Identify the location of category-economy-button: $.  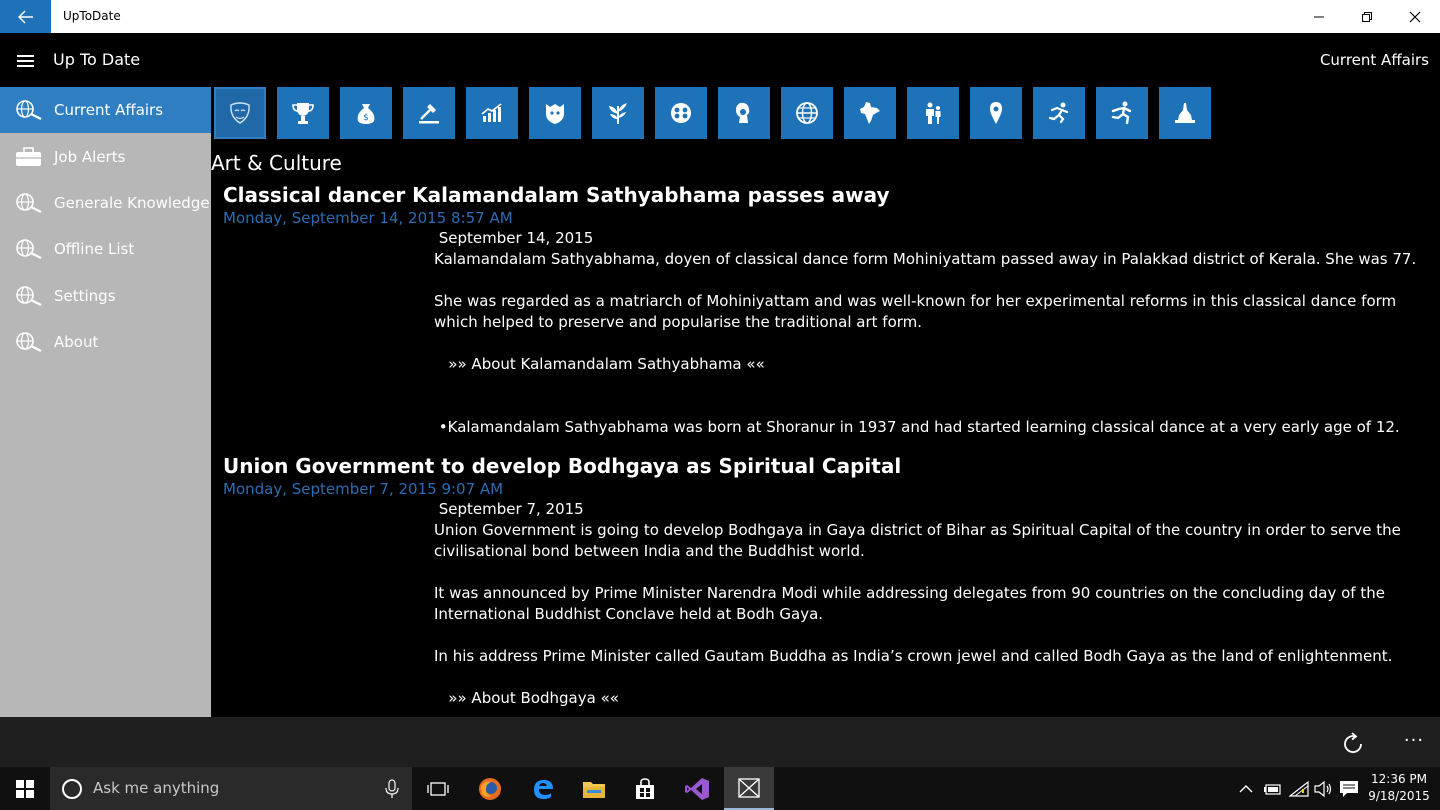
(366, 113).